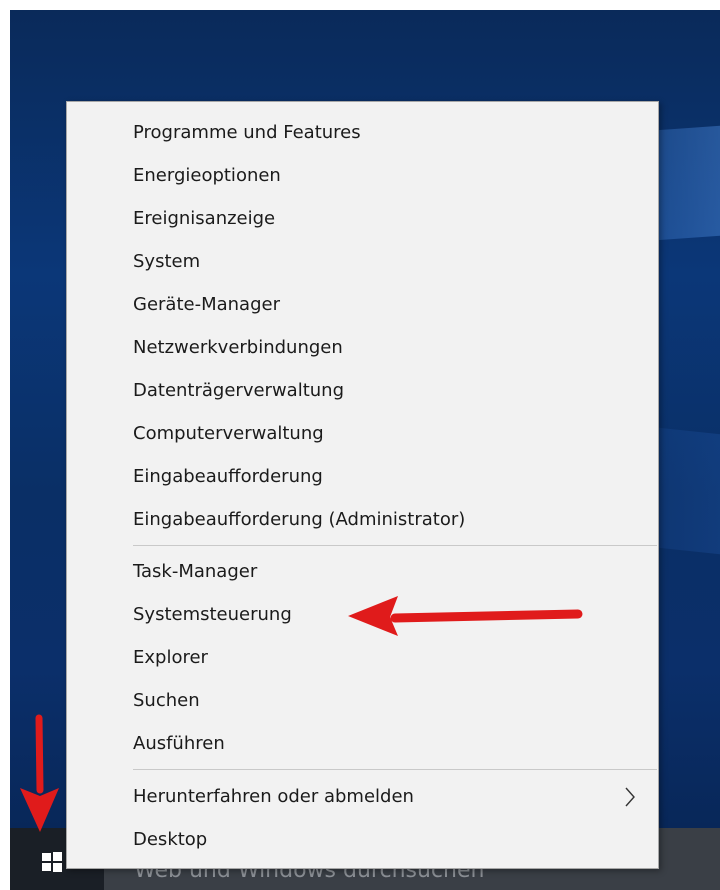  I want to click on red-arrow-down-icon, so click(39, 773).